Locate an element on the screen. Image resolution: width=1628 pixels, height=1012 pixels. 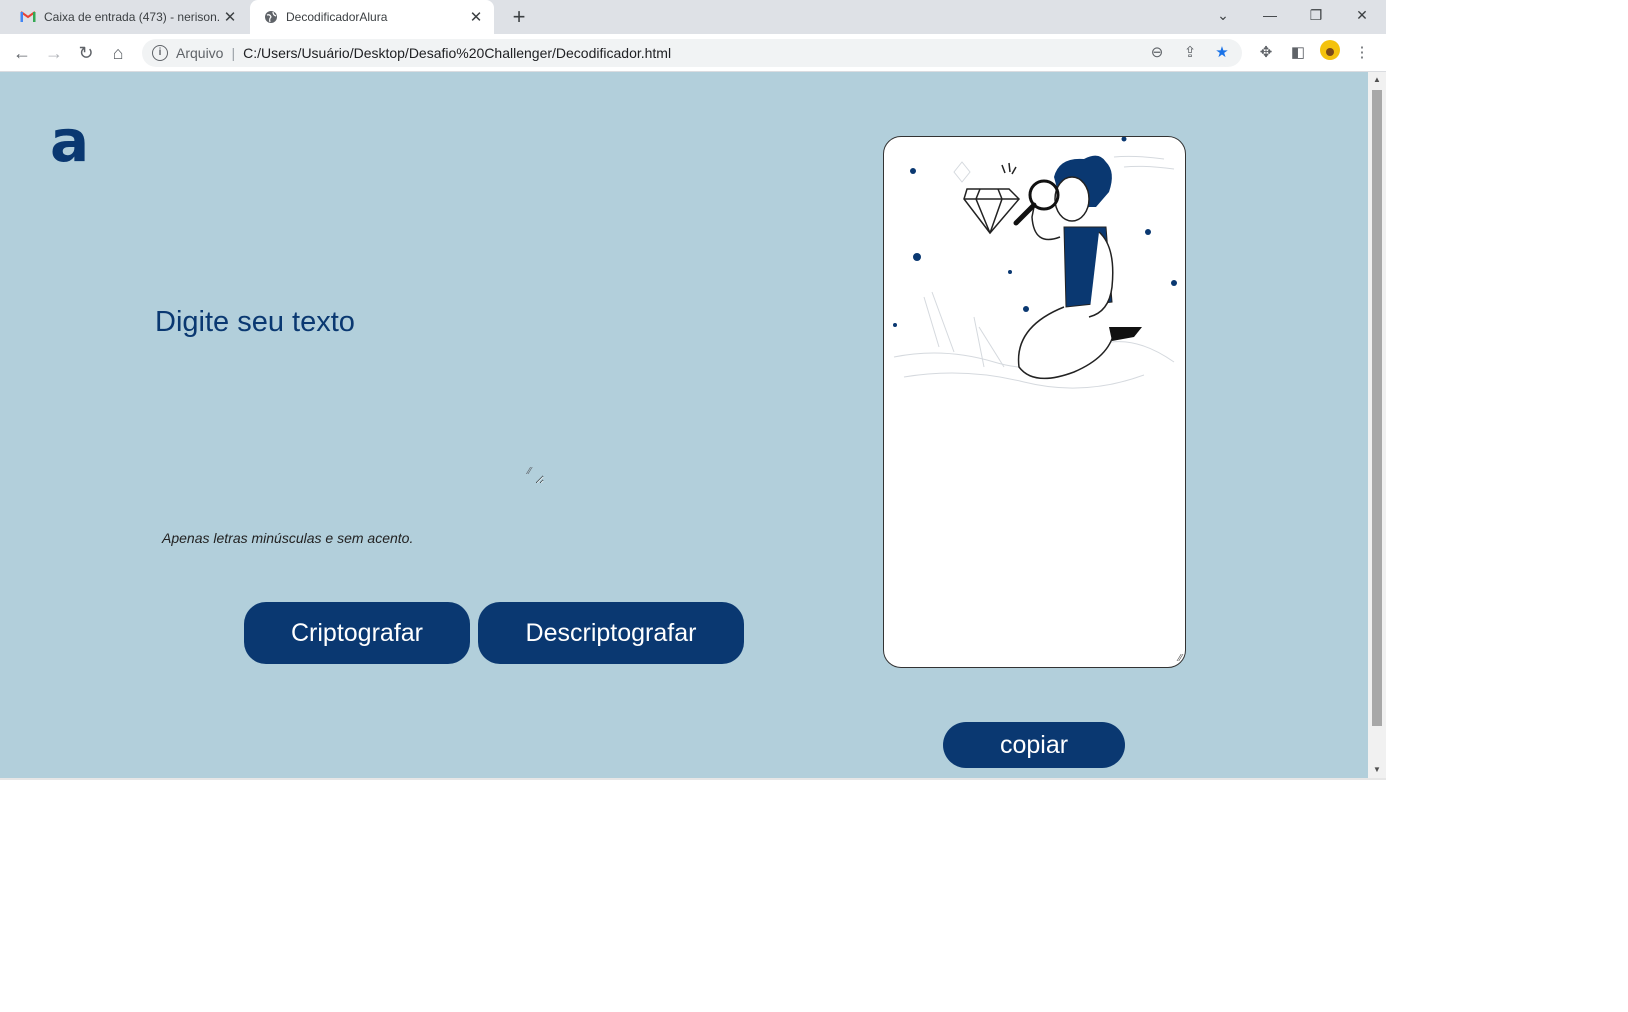
vertical-scrollbar: ▲ ▼ is located at coordinates (1377, 425).